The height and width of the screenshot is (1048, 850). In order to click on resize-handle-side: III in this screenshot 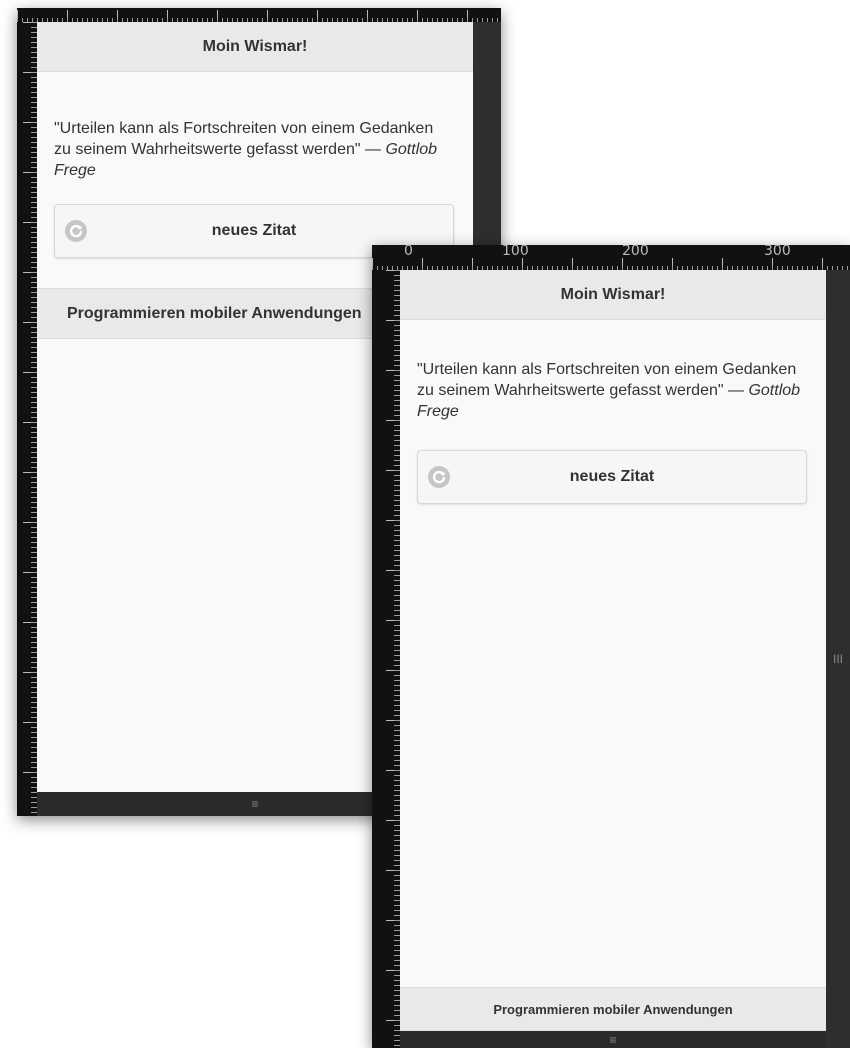, I will do `click(838, 659)`.